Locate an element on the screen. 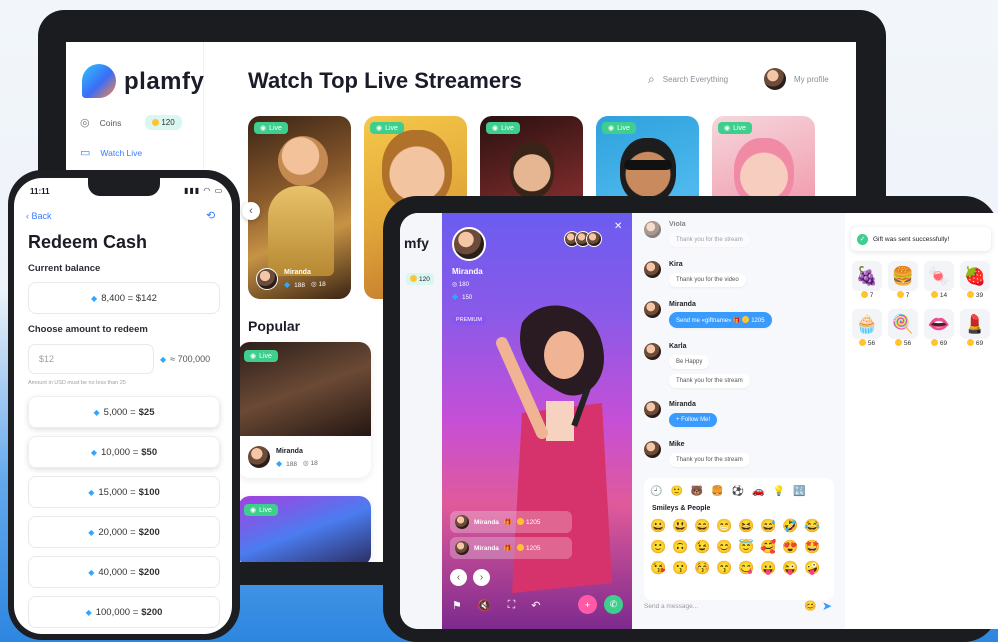 This screenshot has height=642, width=998. redeem-option: ◆ 100,000 = $200 is located at coordinates (124, 612).